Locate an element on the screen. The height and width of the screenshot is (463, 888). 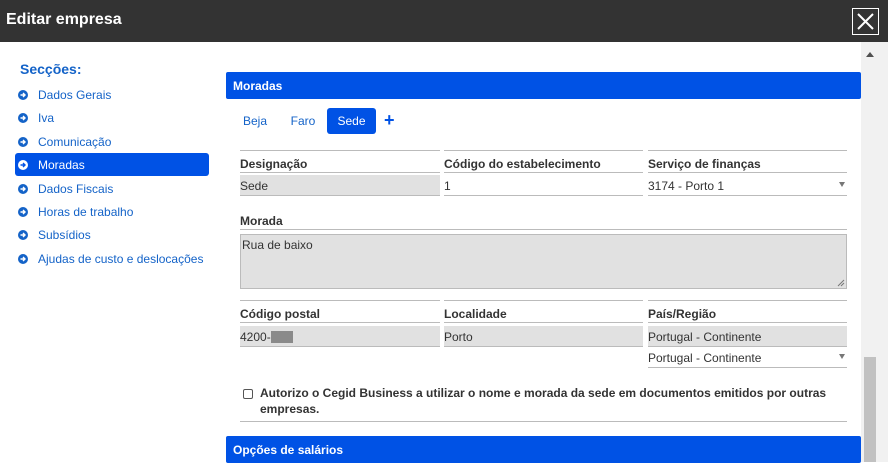
scrollbar-thumb is located at coordinates (870, 409).